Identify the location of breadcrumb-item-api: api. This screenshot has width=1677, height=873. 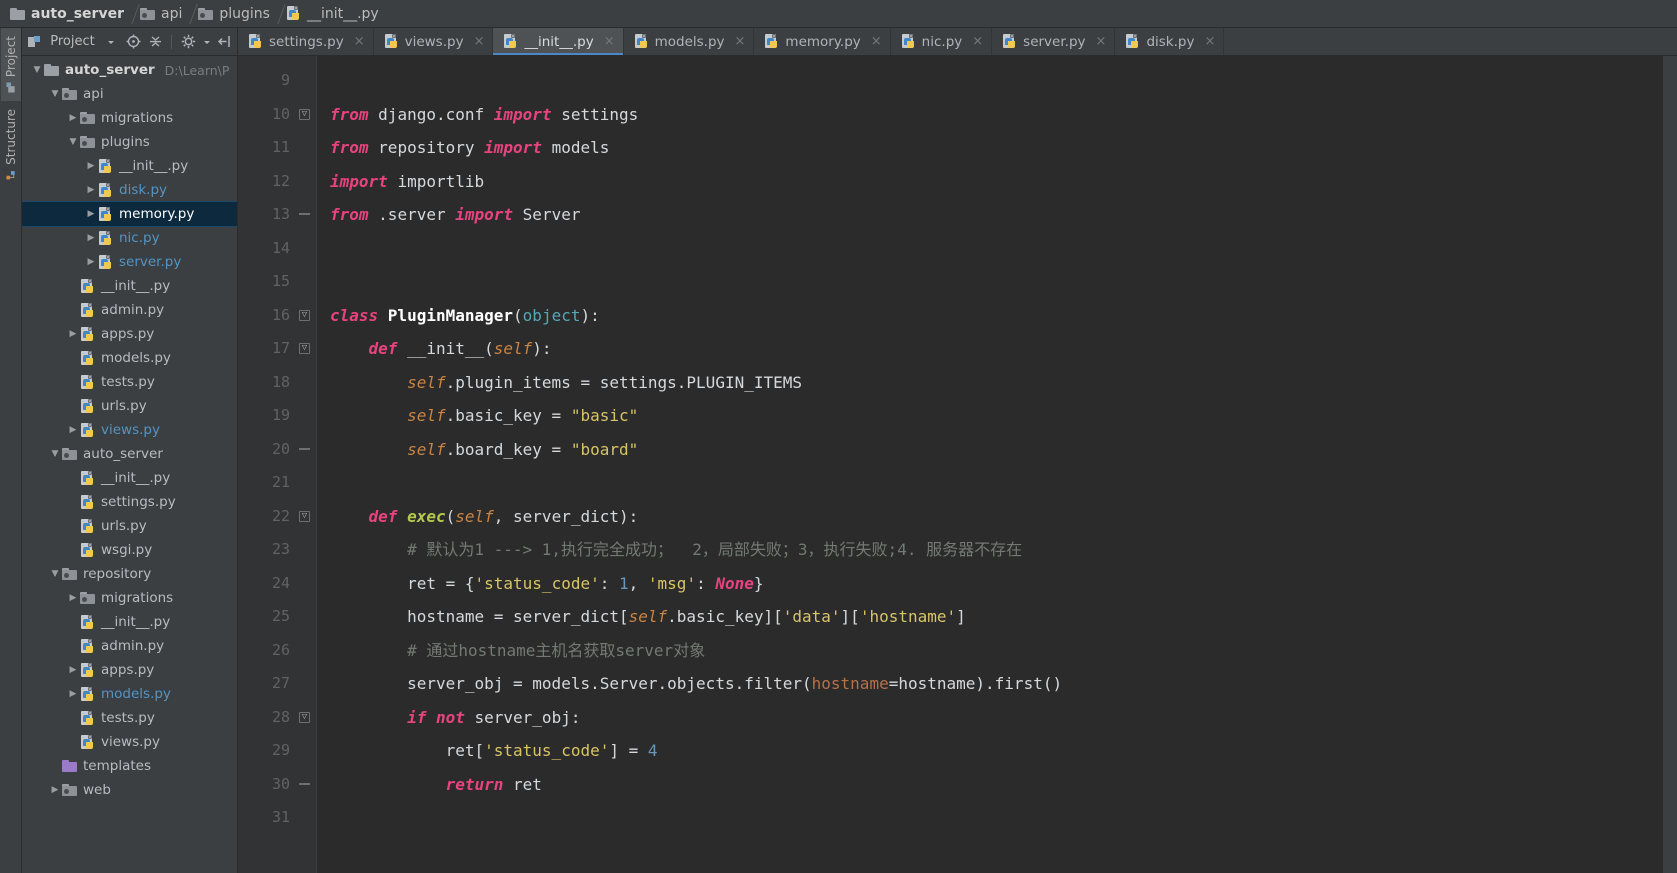
(165, 14).